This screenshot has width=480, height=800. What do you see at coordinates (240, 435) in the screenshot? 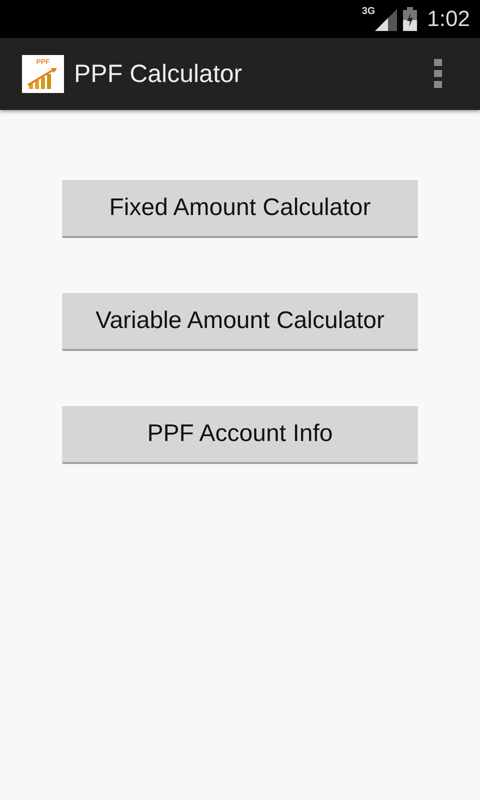
I see `menu-button: PPF Account Info` at bounding box center [240, 435].